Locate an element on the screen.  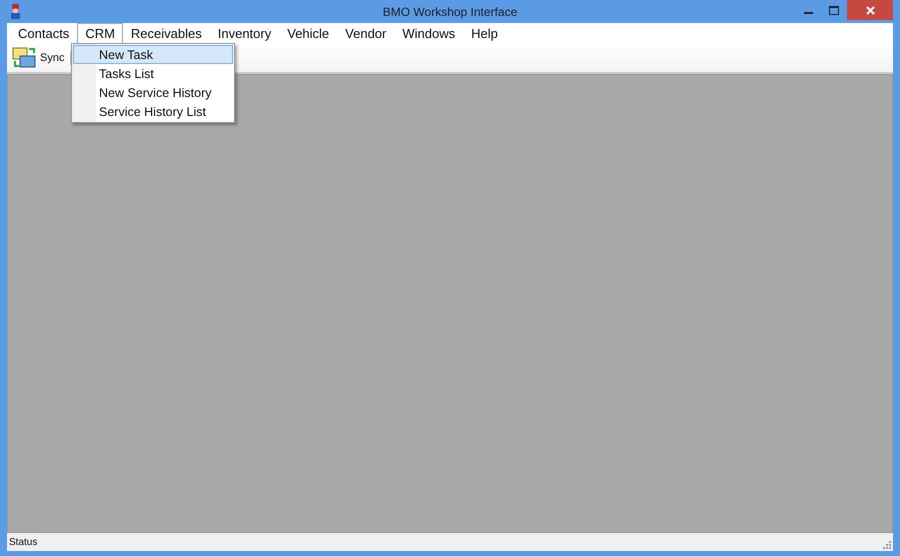
dropdown-item: New Task is located at coordinates (153, 54).